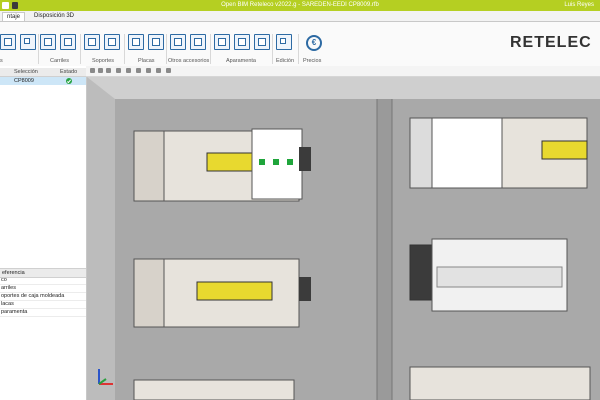 Image resolution: width=600 pixels, height=400 pixels. What do you see at coordinates (15, 5) in the screenshot?
I see `save-icon` at bounding box center [15, 5].